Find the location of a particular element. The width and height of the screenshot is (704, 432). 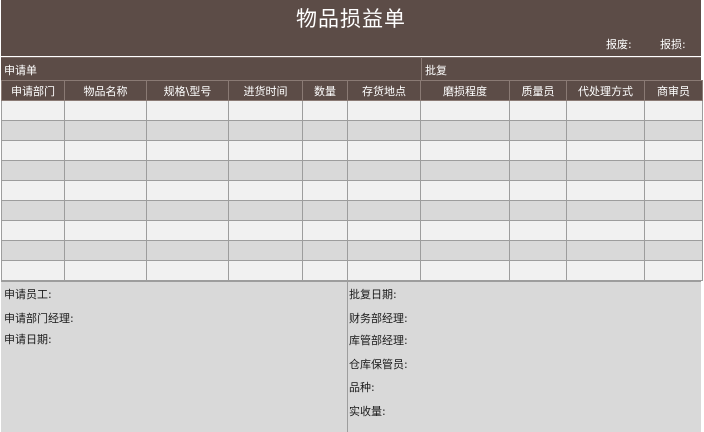

col-header-quantity: 数量 is located at coordinates (325, 90).